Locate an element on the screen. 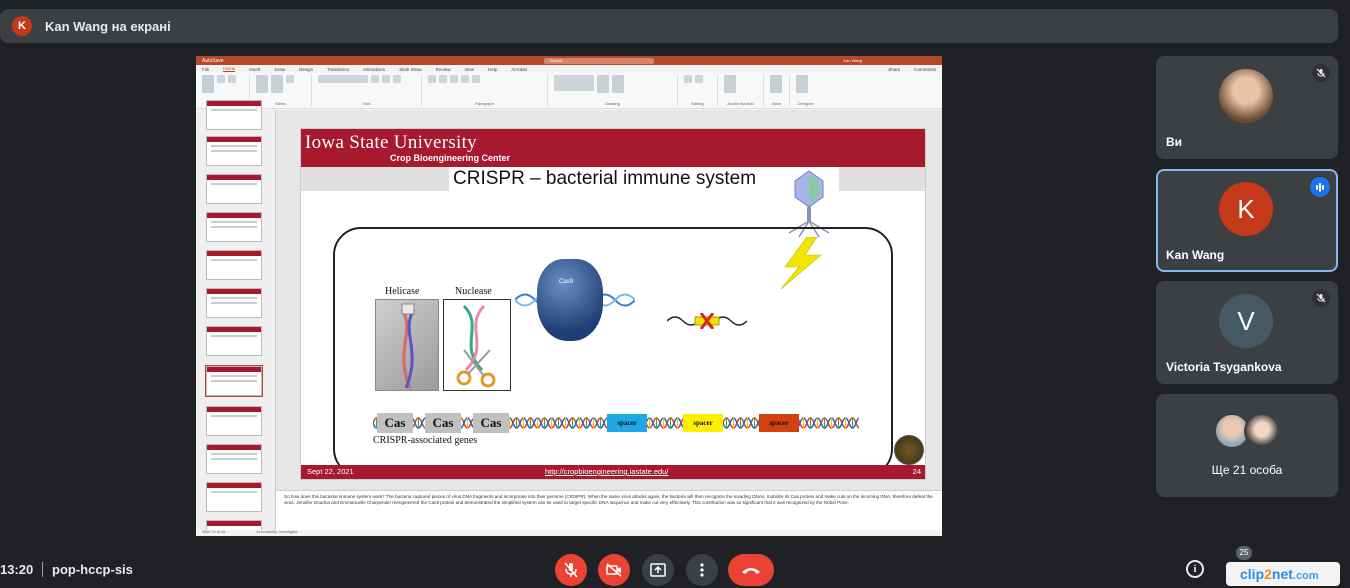 The height and width of the screenshot is (588, 1350). align-center-icon is located at coordinates (465, 79).